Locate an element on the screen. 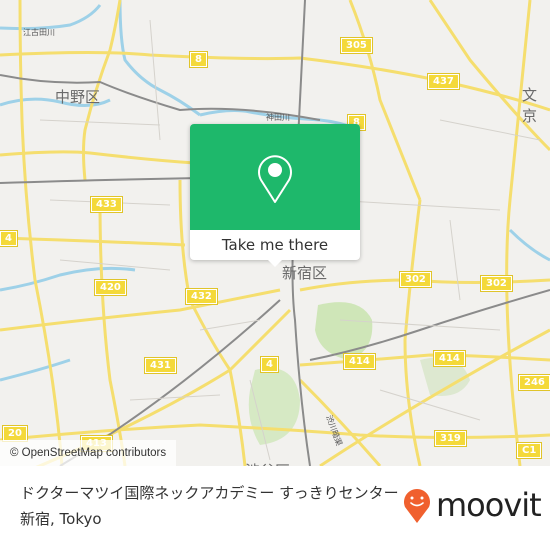  route-shield-437: 437 is located at coordinates (443, 81).